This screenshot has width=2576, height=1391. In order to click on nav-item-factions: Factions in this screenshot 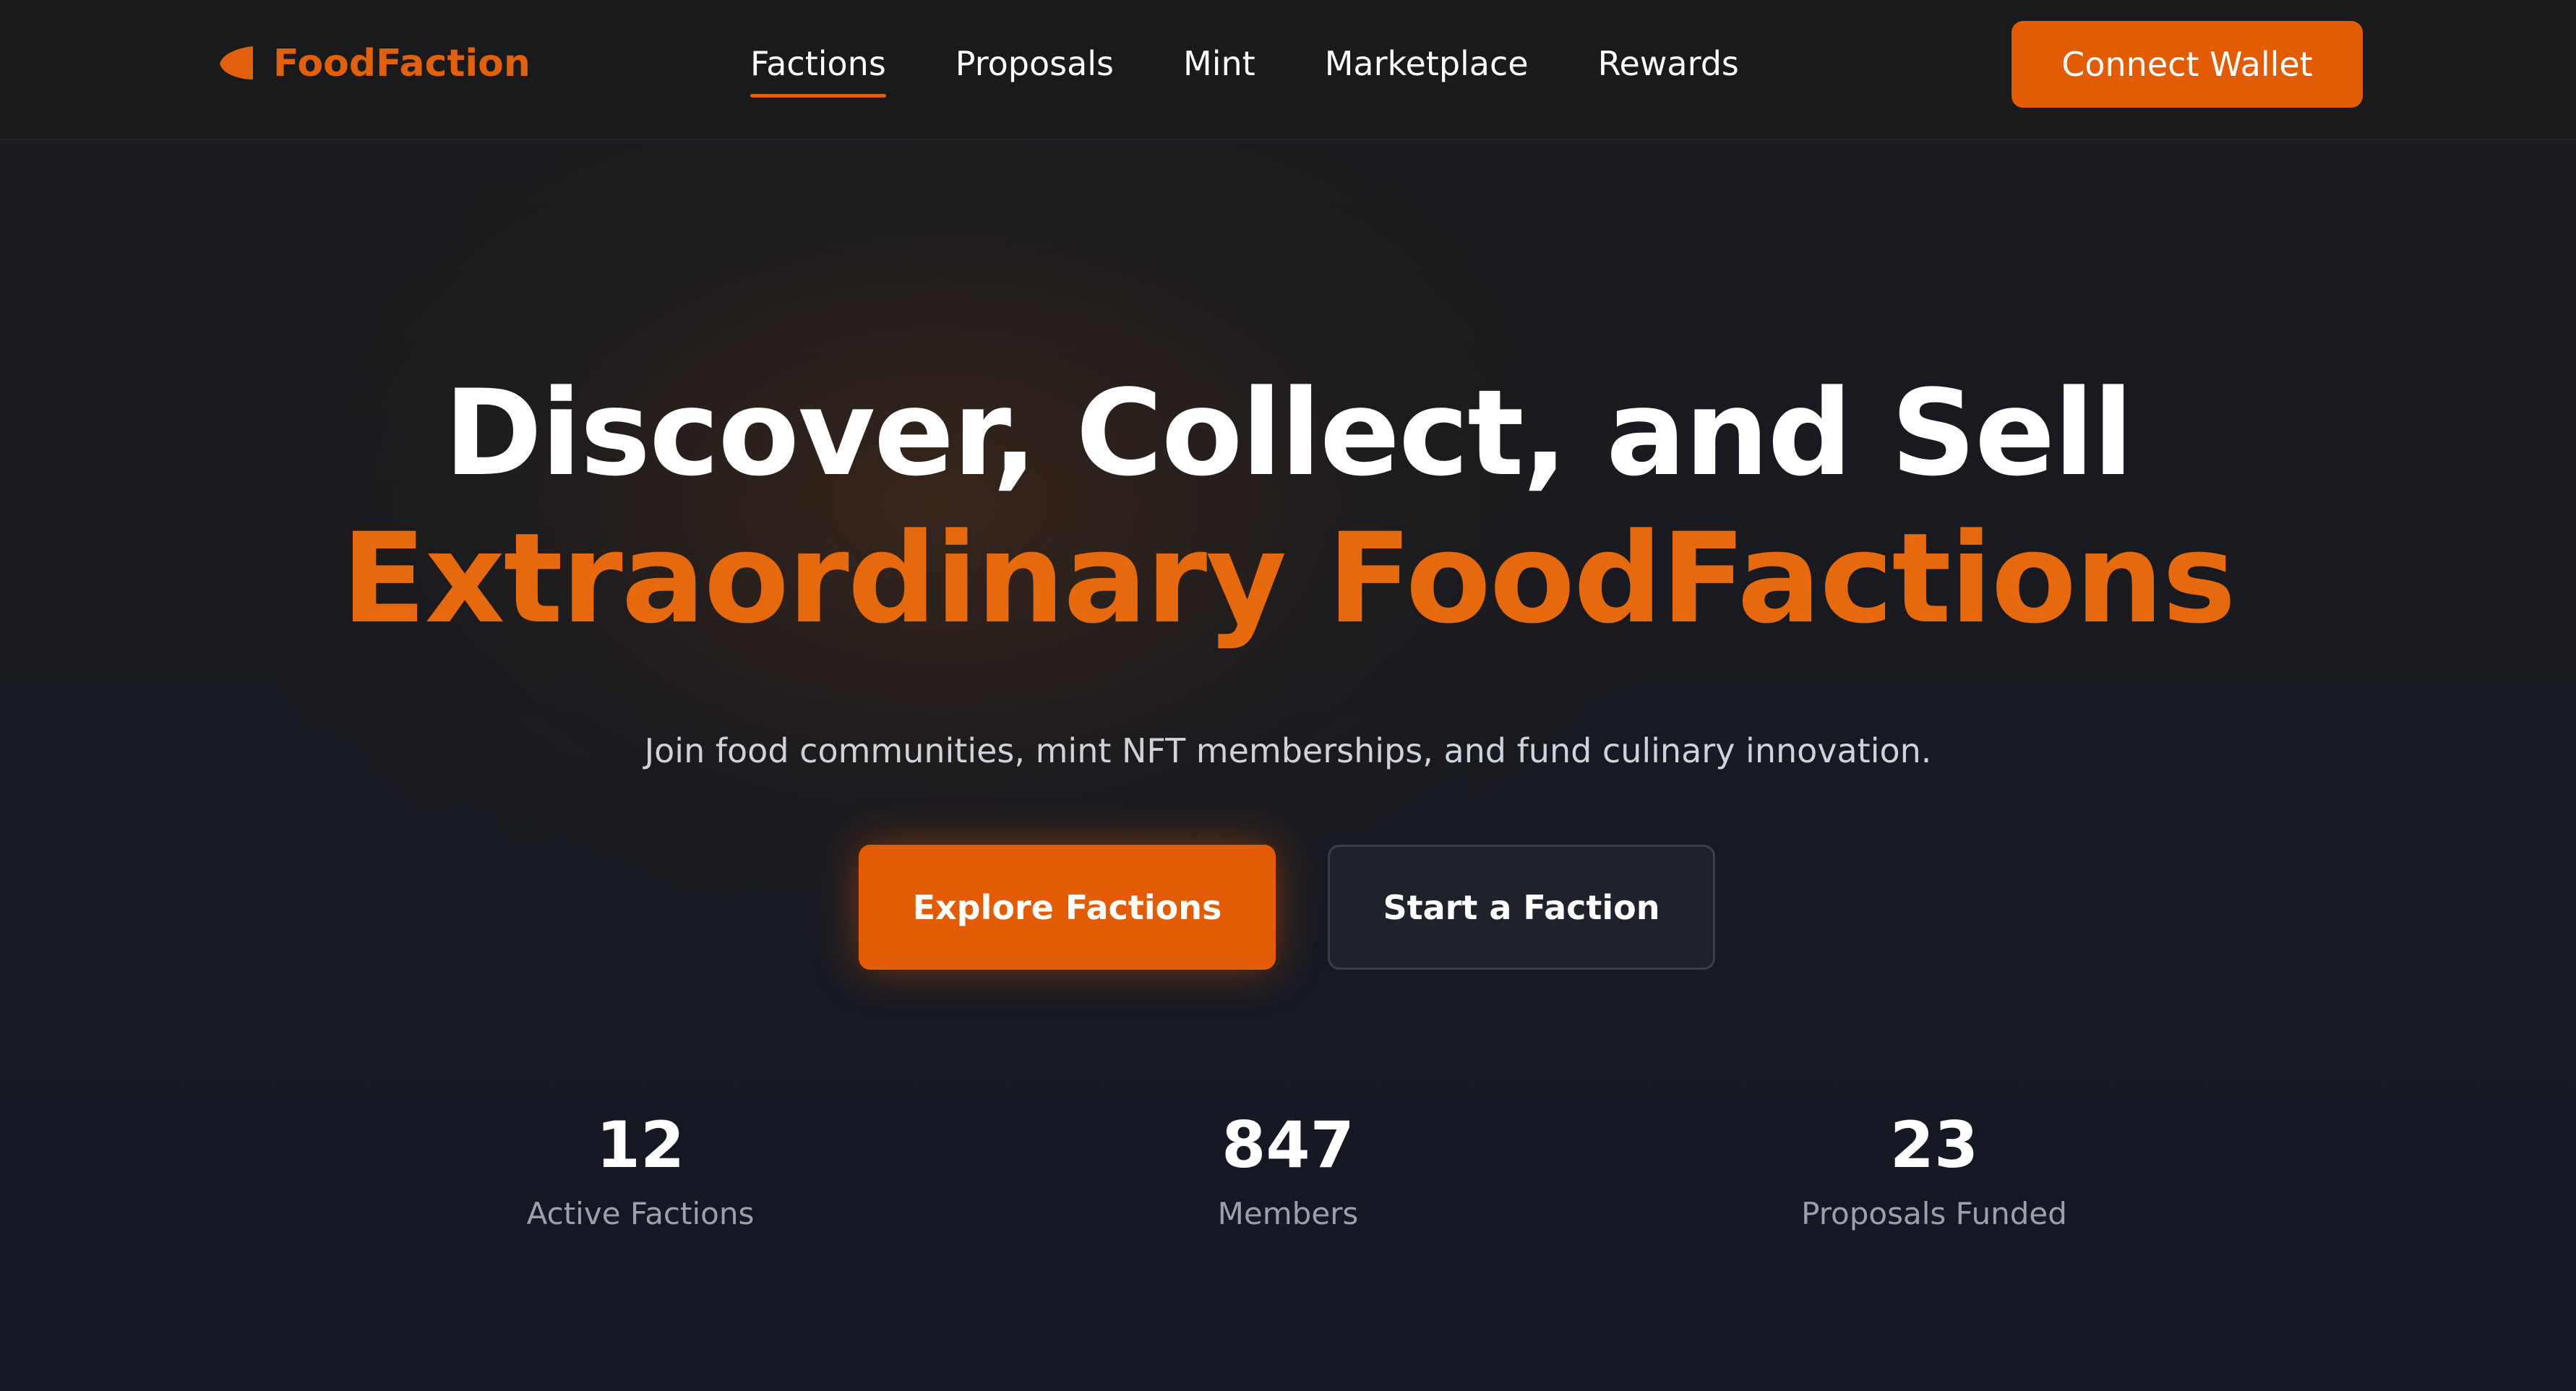, I will do `click(818, 68)`.